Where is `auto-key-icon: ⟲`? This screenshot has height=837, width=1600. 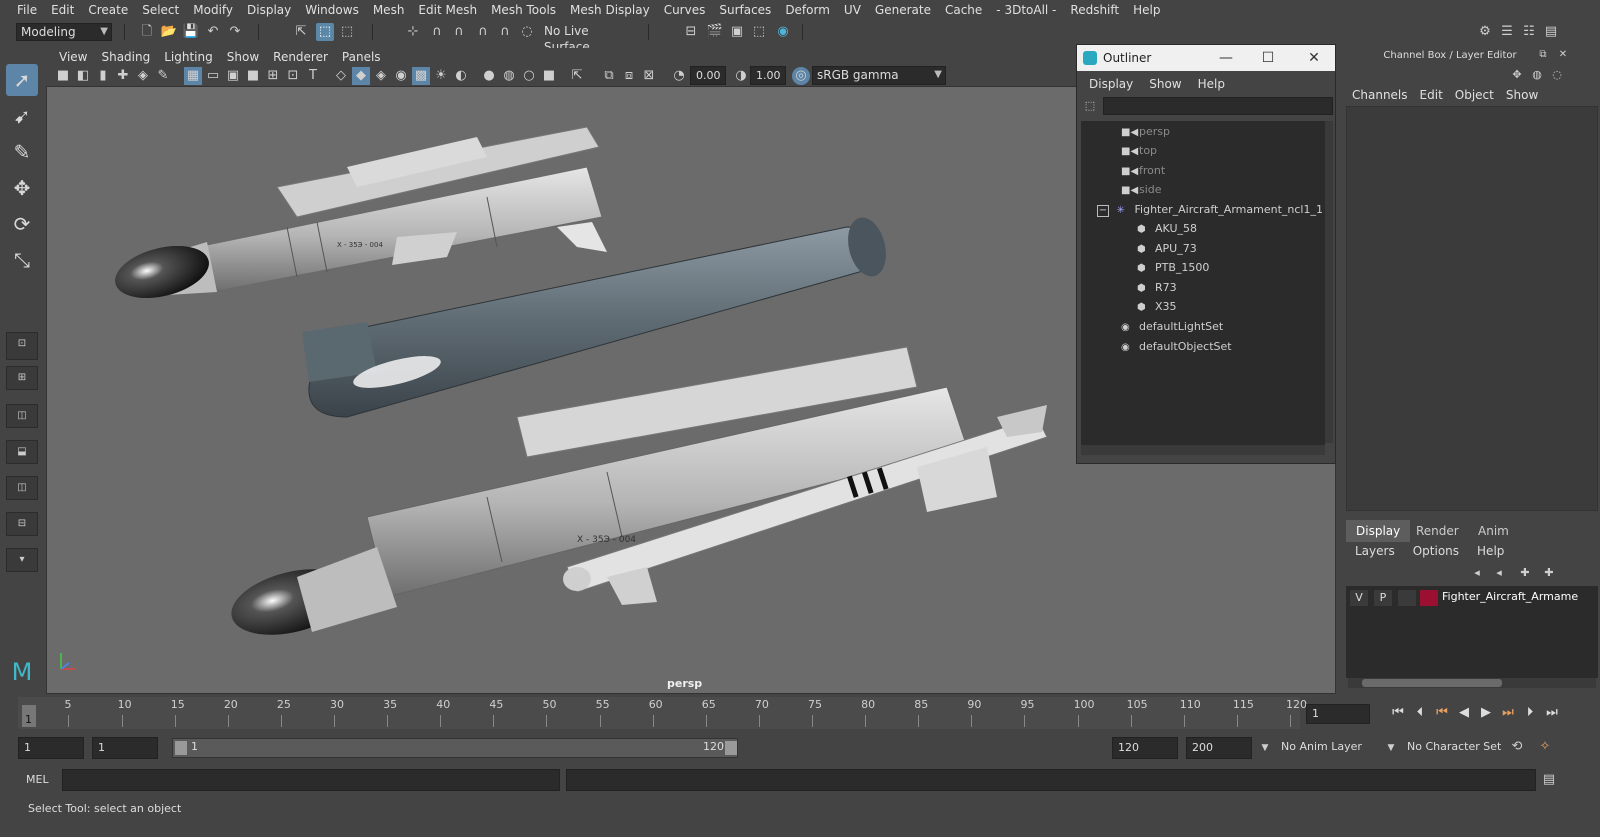
auto-key-icon: ⟲ is located at coordinates (1517, 747).